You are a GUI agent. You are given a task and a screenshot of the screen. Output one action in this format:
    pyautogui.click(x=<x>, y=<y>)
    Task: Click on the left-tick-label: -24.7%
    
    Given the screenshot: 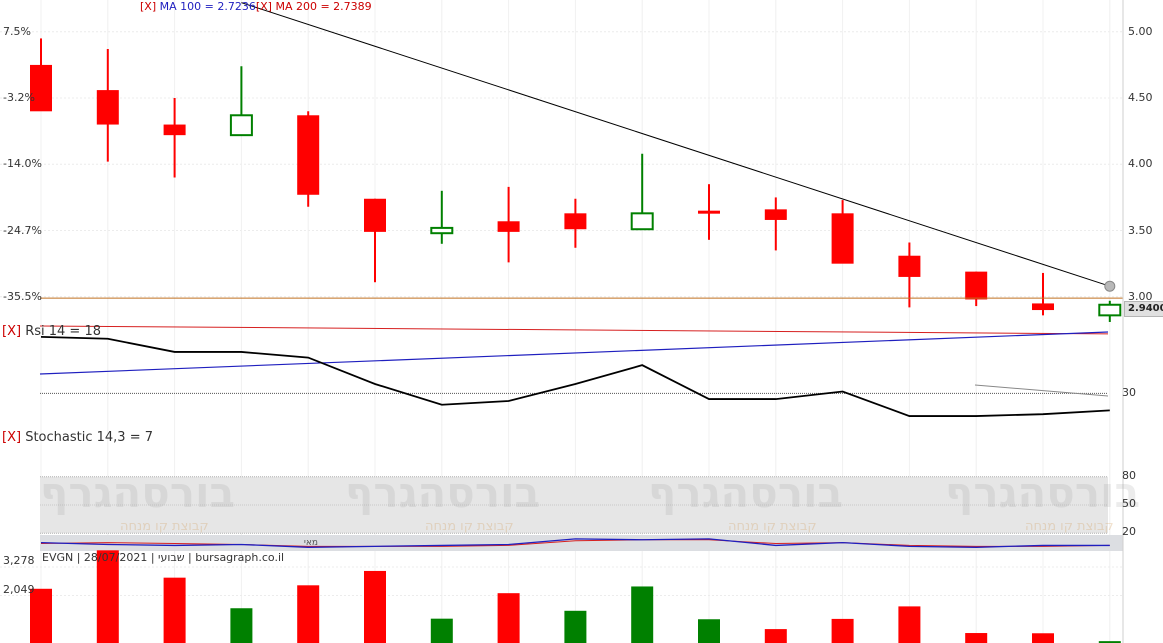 What is the action you would take?
    pyautogui.click(x=22, y=230)
    